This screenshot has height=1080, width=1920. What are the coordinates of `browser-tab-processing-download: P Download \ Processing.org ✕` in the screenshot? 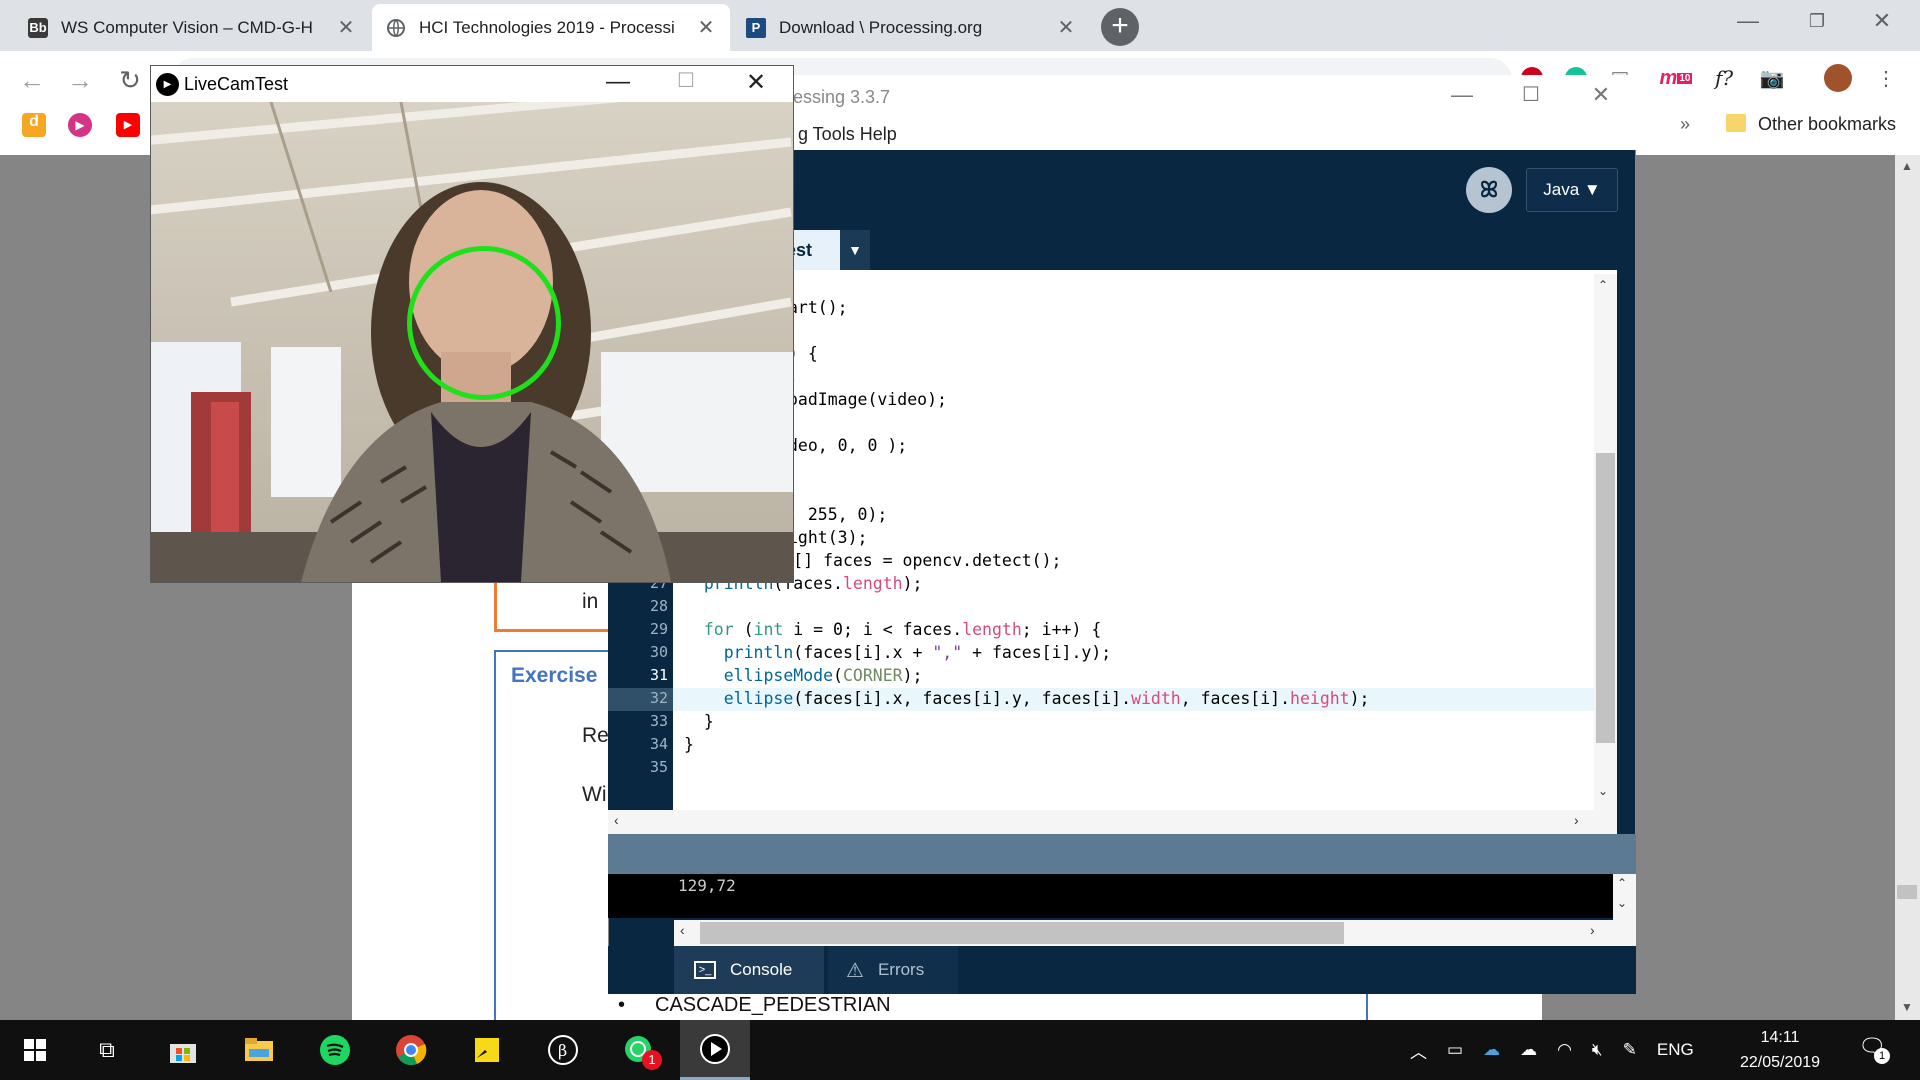 It's located at (911, 27).